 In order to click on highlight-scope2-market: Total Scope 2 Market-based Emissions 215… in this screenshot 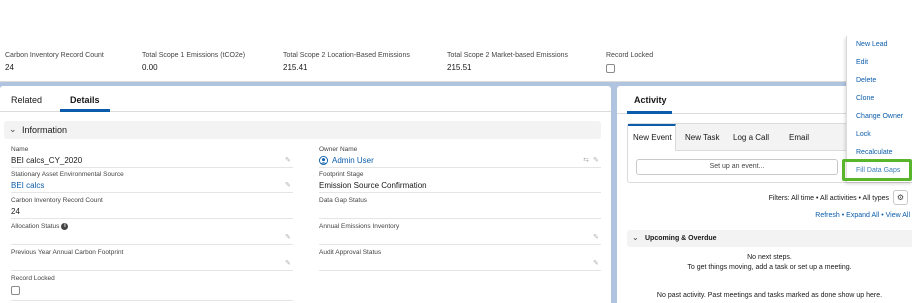, I will do `click(507, 62)`.